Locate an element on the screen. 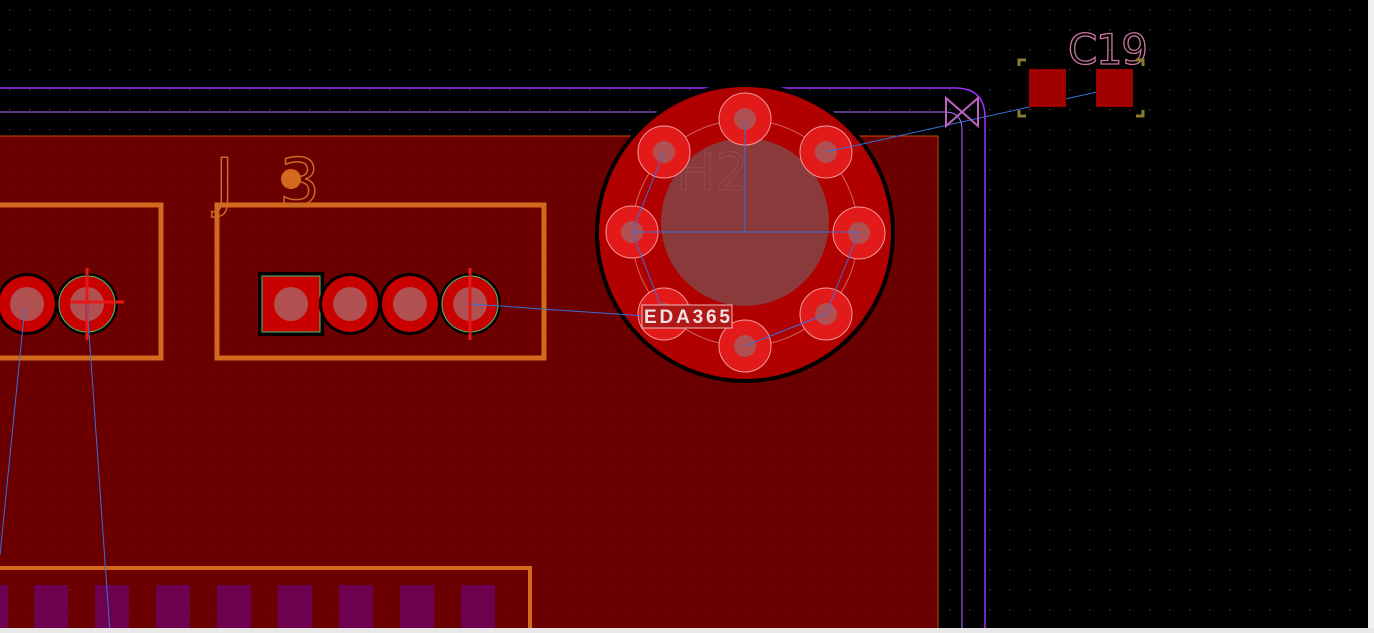  canvas-bottom-border is located at coordinates (687, 630).